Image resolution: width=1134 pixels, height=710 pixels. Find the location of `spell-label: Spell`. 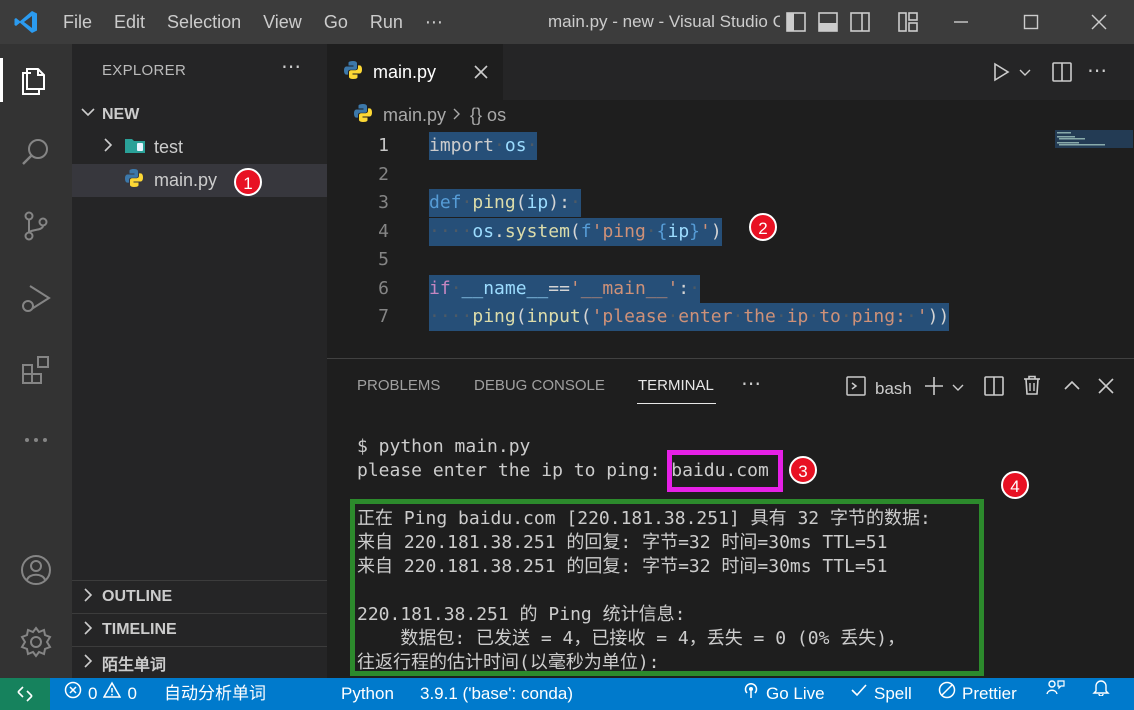

spell-label: Spell is located at coordinates (893, 693).